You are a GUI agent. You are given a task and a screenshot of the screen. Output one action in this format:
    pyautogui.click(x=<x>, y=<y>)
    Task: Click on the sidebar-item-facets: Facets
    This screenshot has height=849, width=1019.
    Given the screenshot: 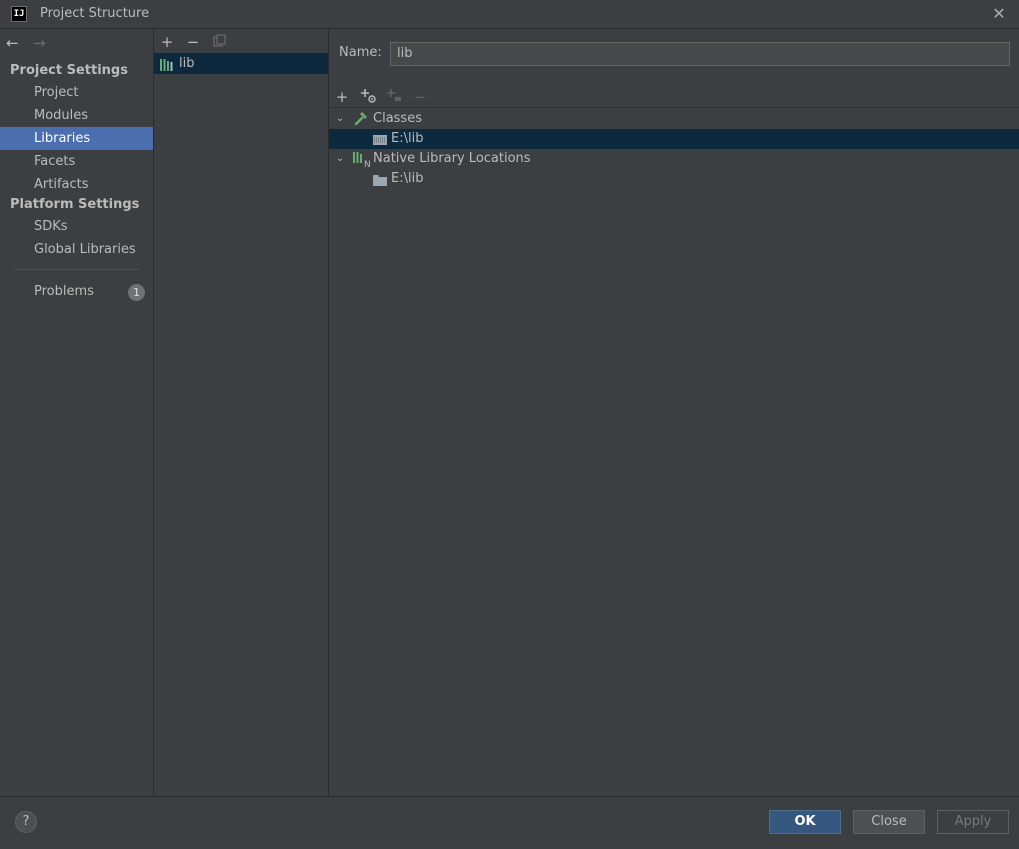 What is the action you would take?
    pyautogui.click(x=76, y=161)
    